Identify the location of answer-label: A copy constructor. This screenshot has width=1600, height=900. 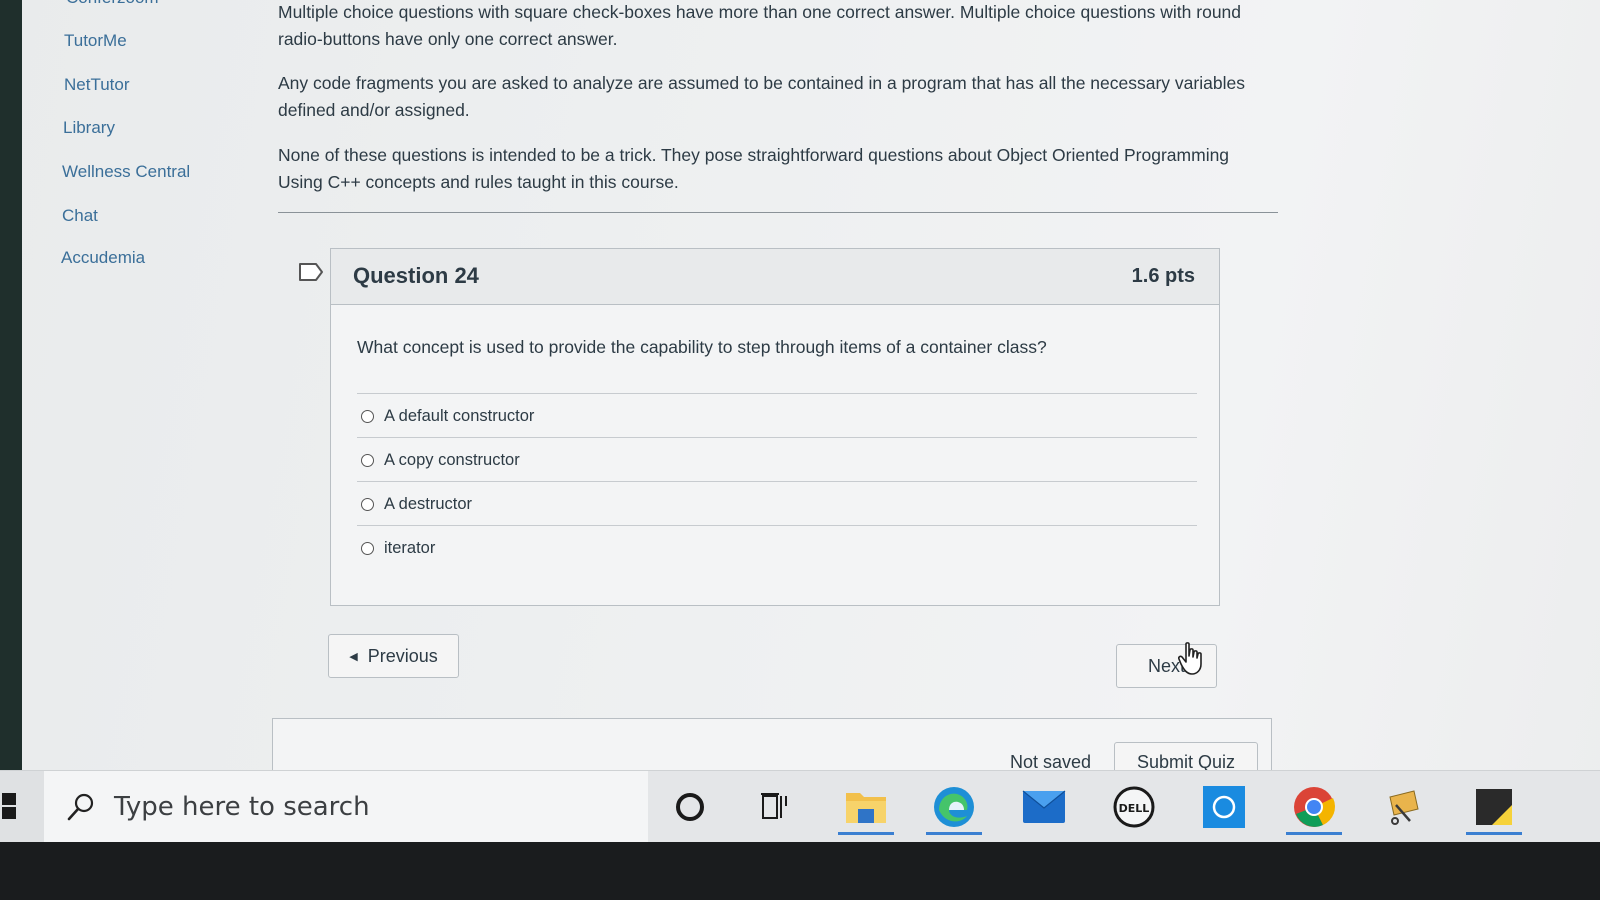
(452, 459).